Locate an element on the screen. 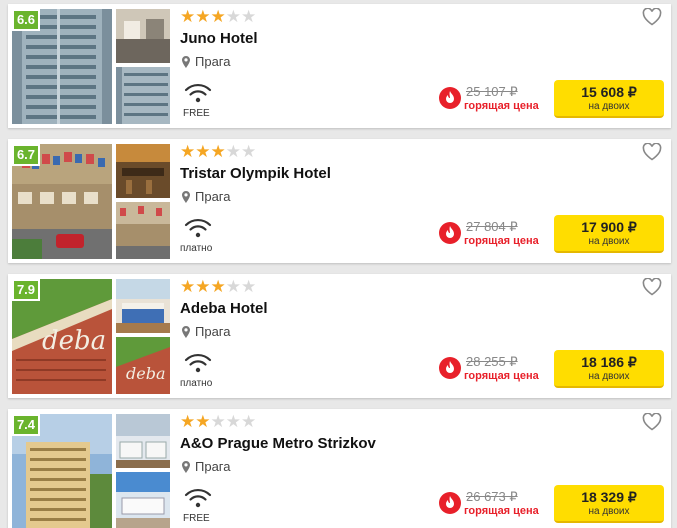 The image size is (677, 528). price-button: 15 608 ₽ на двоих is located at coordinates (609, 99).